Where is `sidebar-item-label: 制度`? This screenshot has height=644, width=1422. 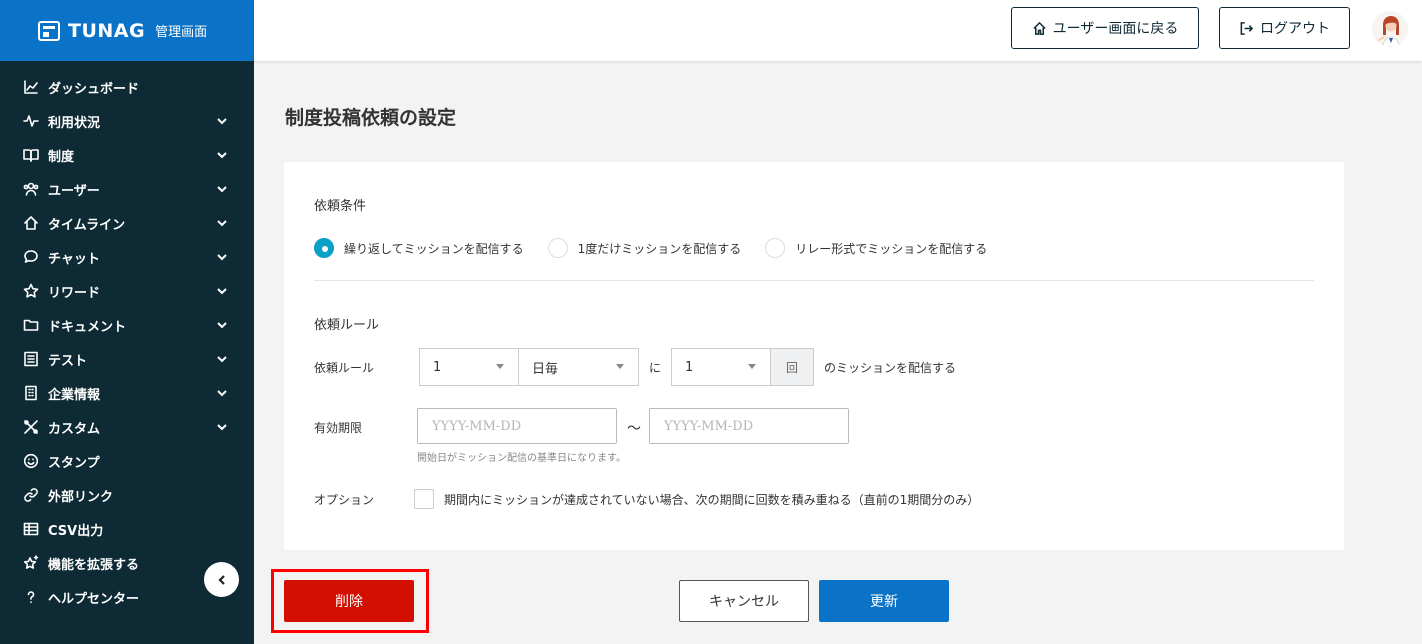 sidebar-item-label: 制度 is located at coordinates (61, 157).